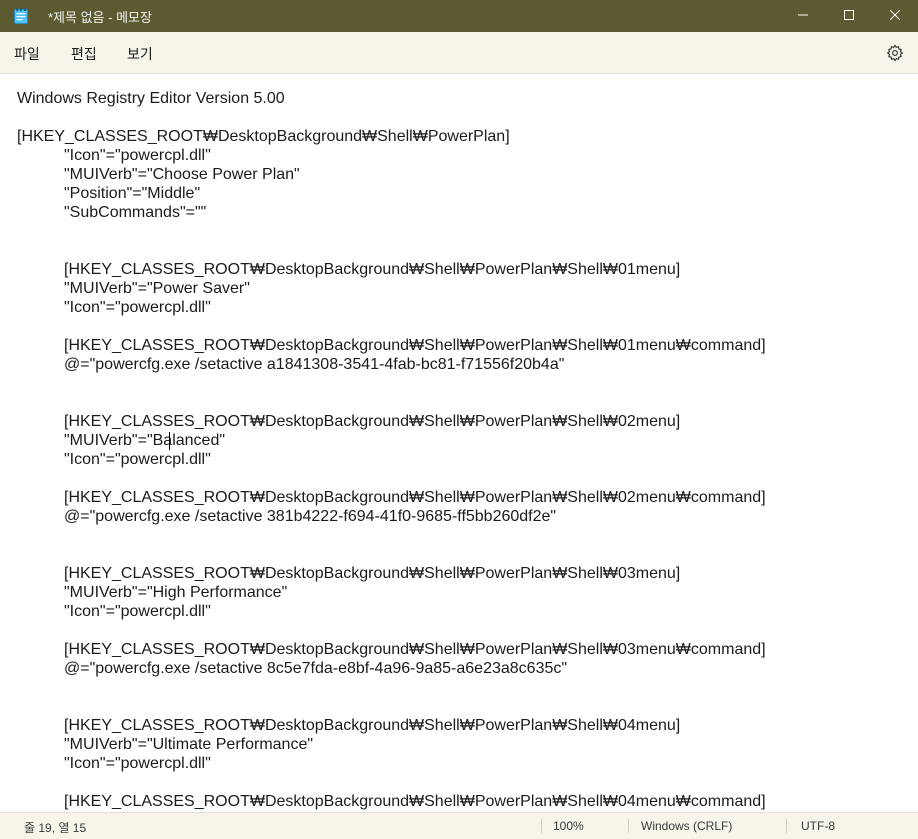  I want to click on menu-view: 보기, so click(140, 54).